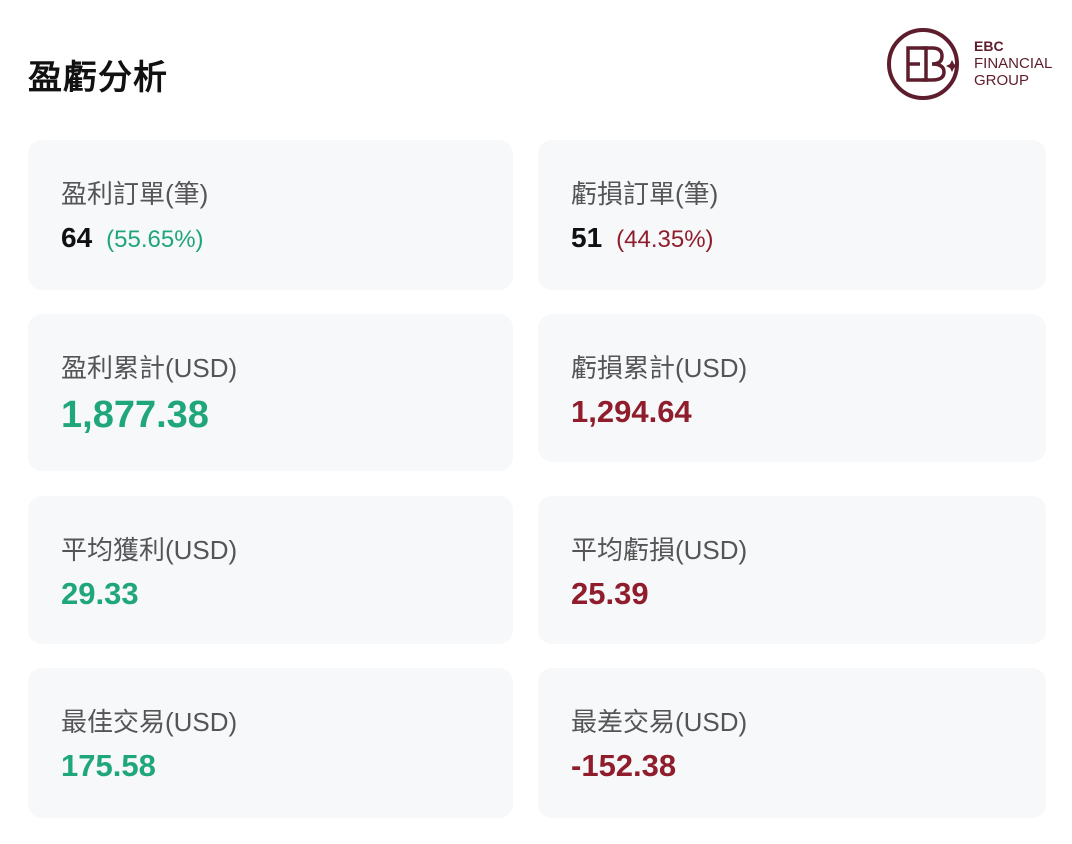 Image resolution: width=1072 pixels, height=844 pixels. I want to click on profit-total-card: 盈利累計(USD) 1,877.38, so click(270, 392).